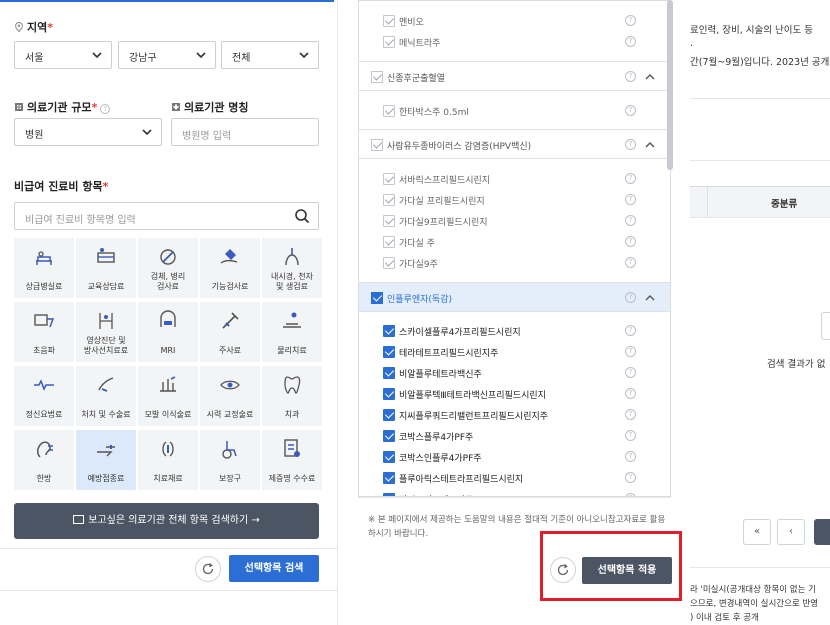  Describe the element at coordinates (44, 396) in the screenshot. I see `category-tile: 정신요법료` at that location.